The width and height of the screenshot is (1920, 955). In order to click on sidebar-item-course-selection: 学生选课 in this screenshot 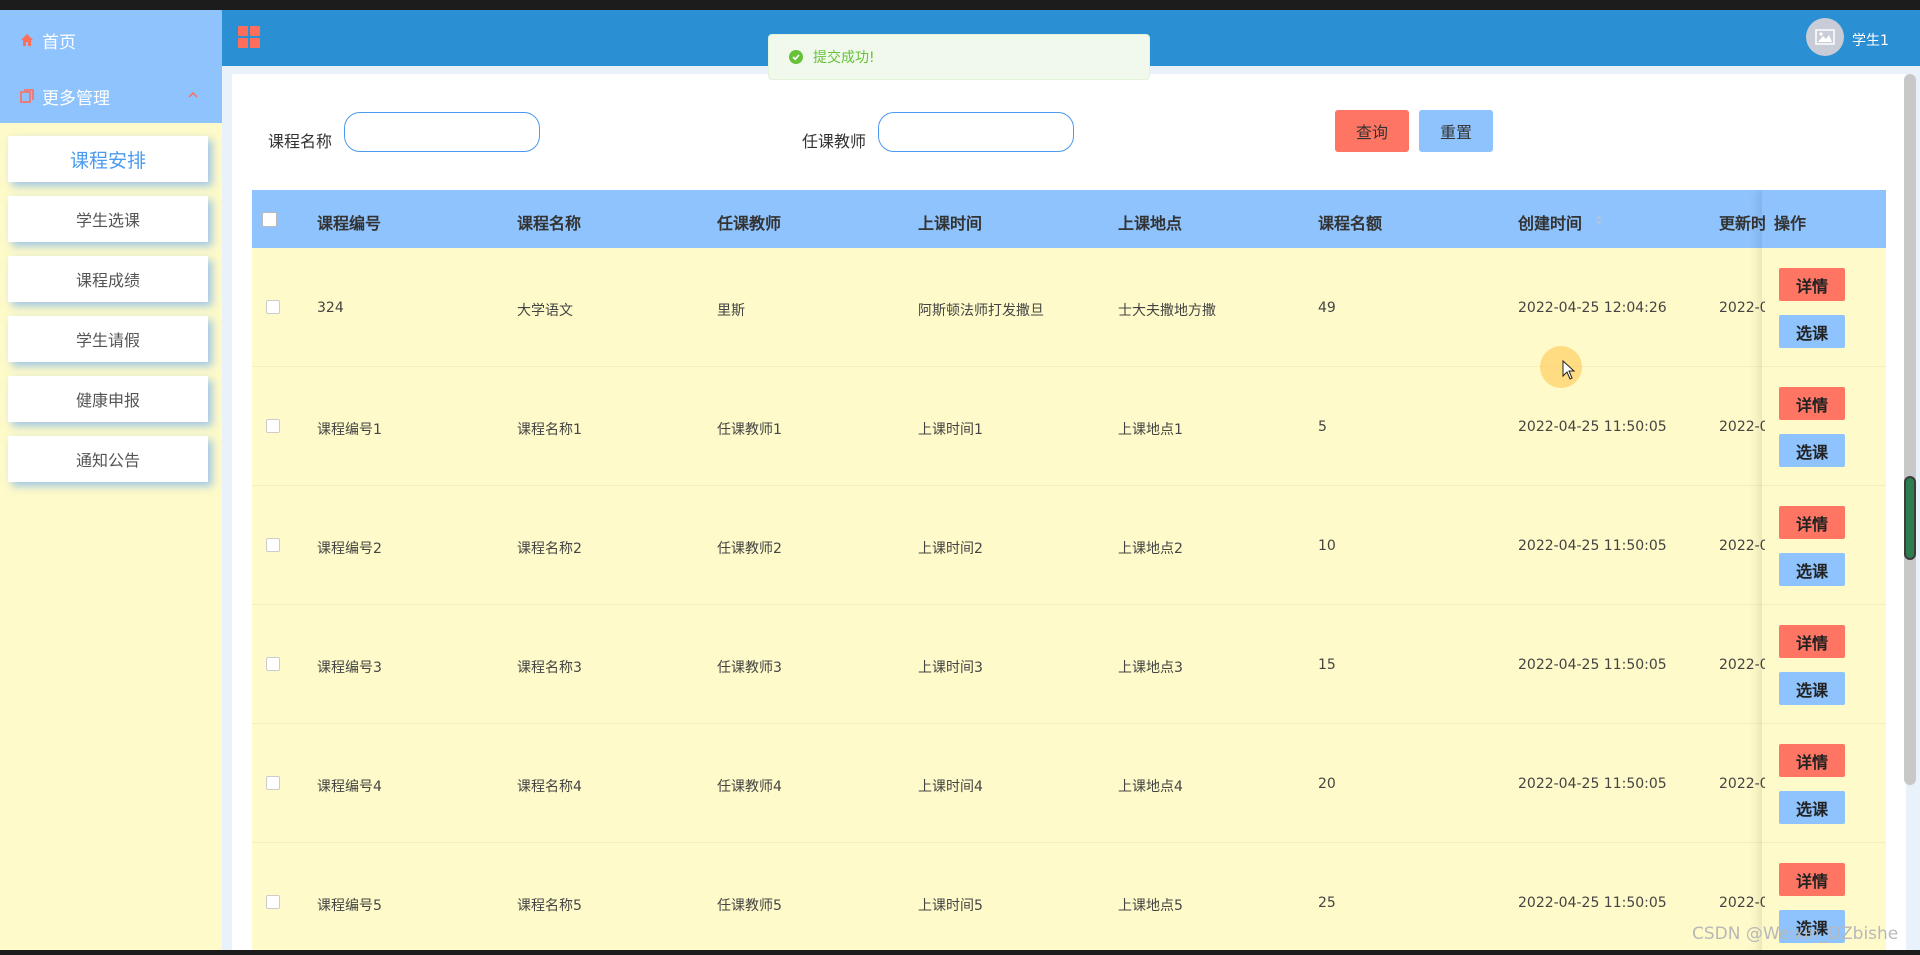, I will do `click(108, 219)`.